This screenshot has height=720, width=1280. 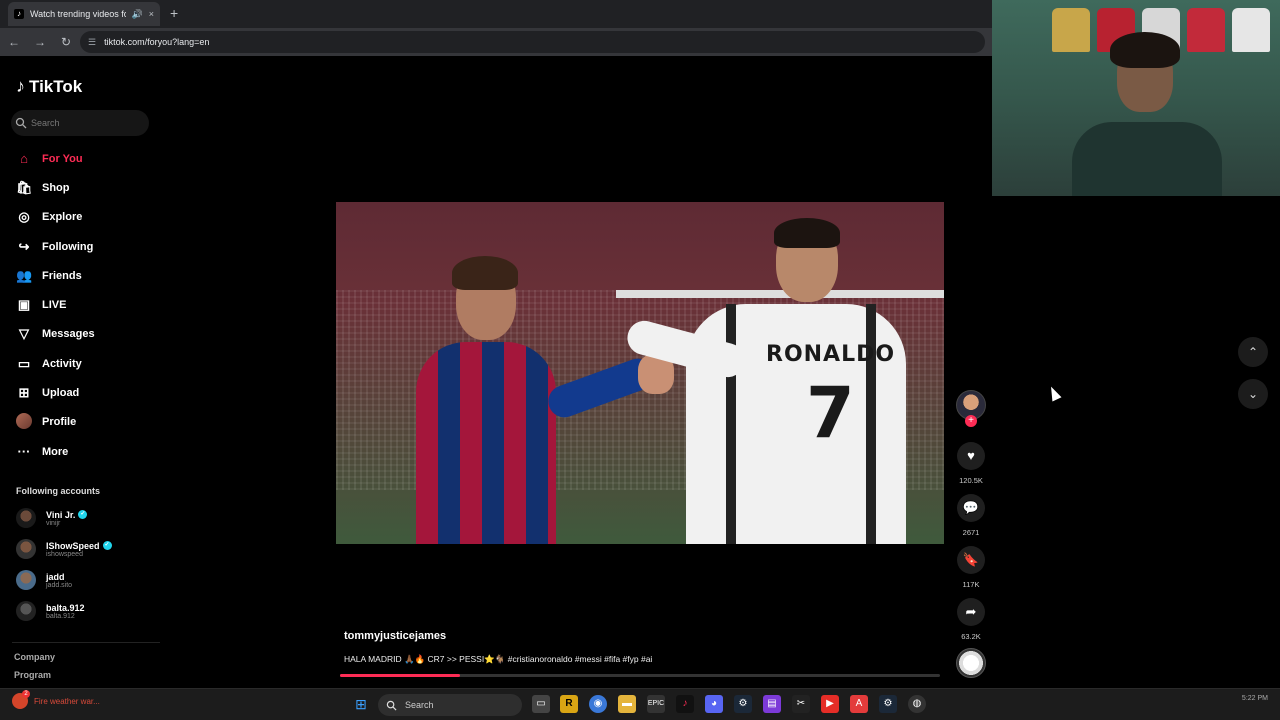 I want to click on follow-plus-icon: +, so click(x=971, y=421).